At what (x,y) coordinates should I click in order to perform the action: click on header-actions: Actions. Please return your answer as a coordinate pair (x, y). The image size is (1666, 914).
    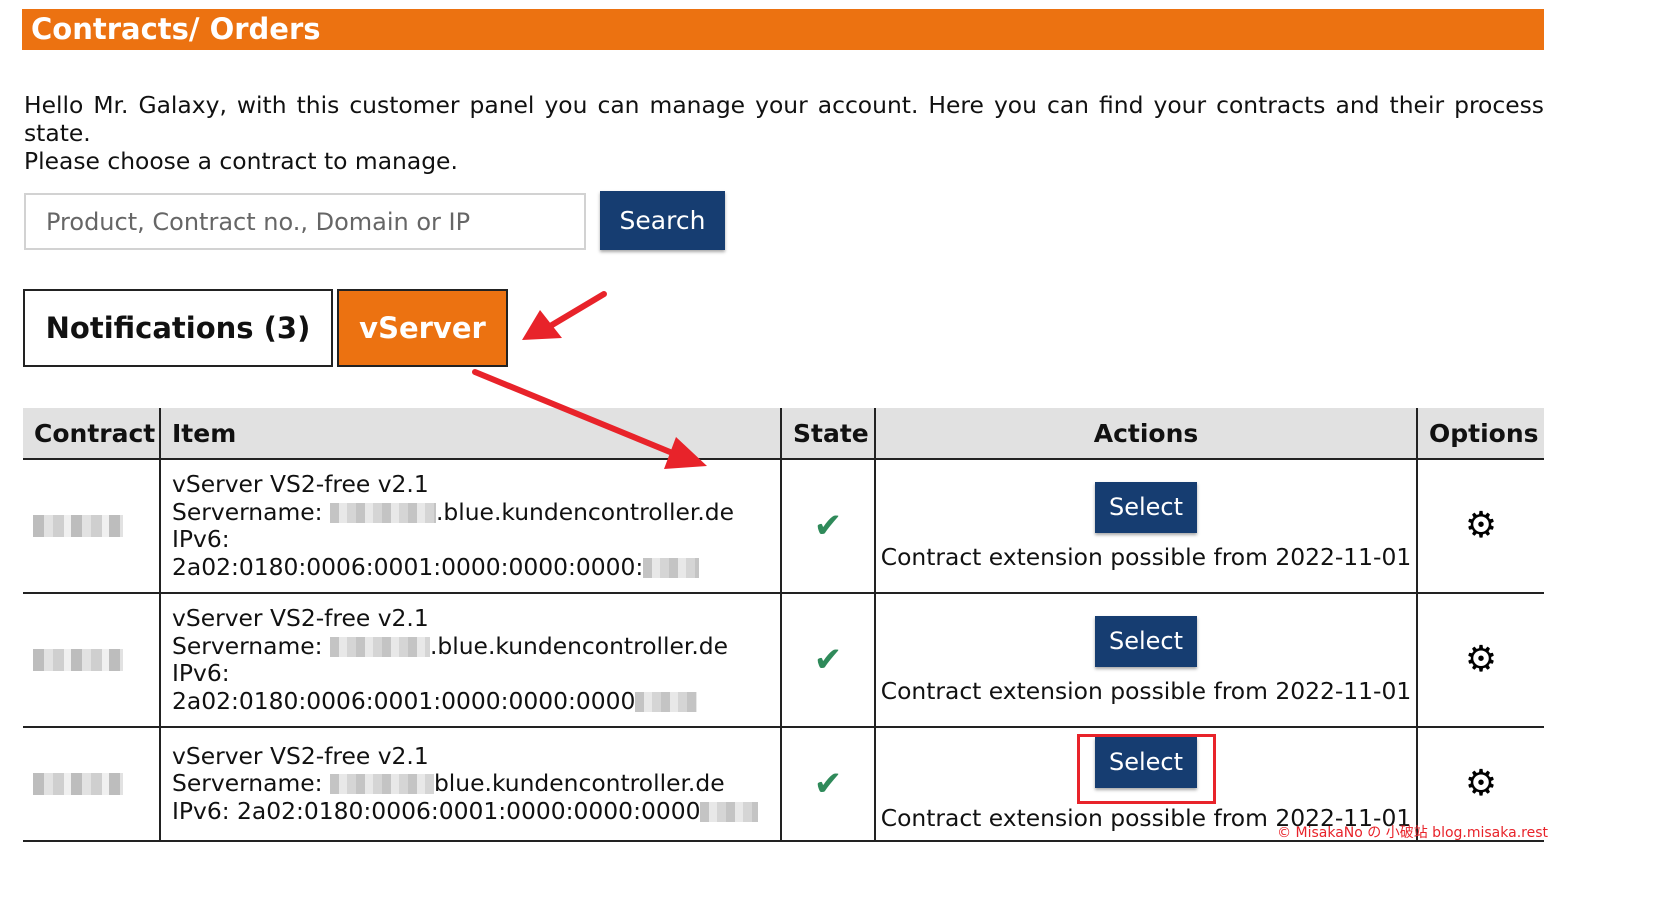
    Looking at the image, I should click on (1145, 434).